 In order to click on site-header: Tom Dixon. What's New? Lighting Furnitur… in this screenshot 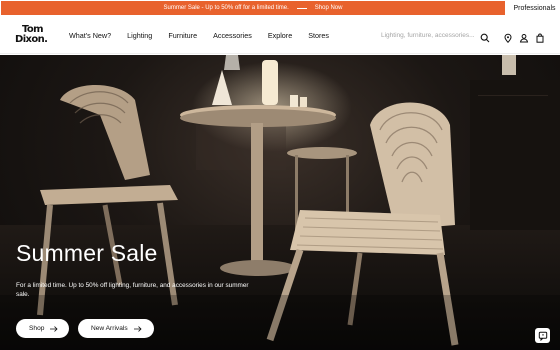, I will do `click(280, 35)`.